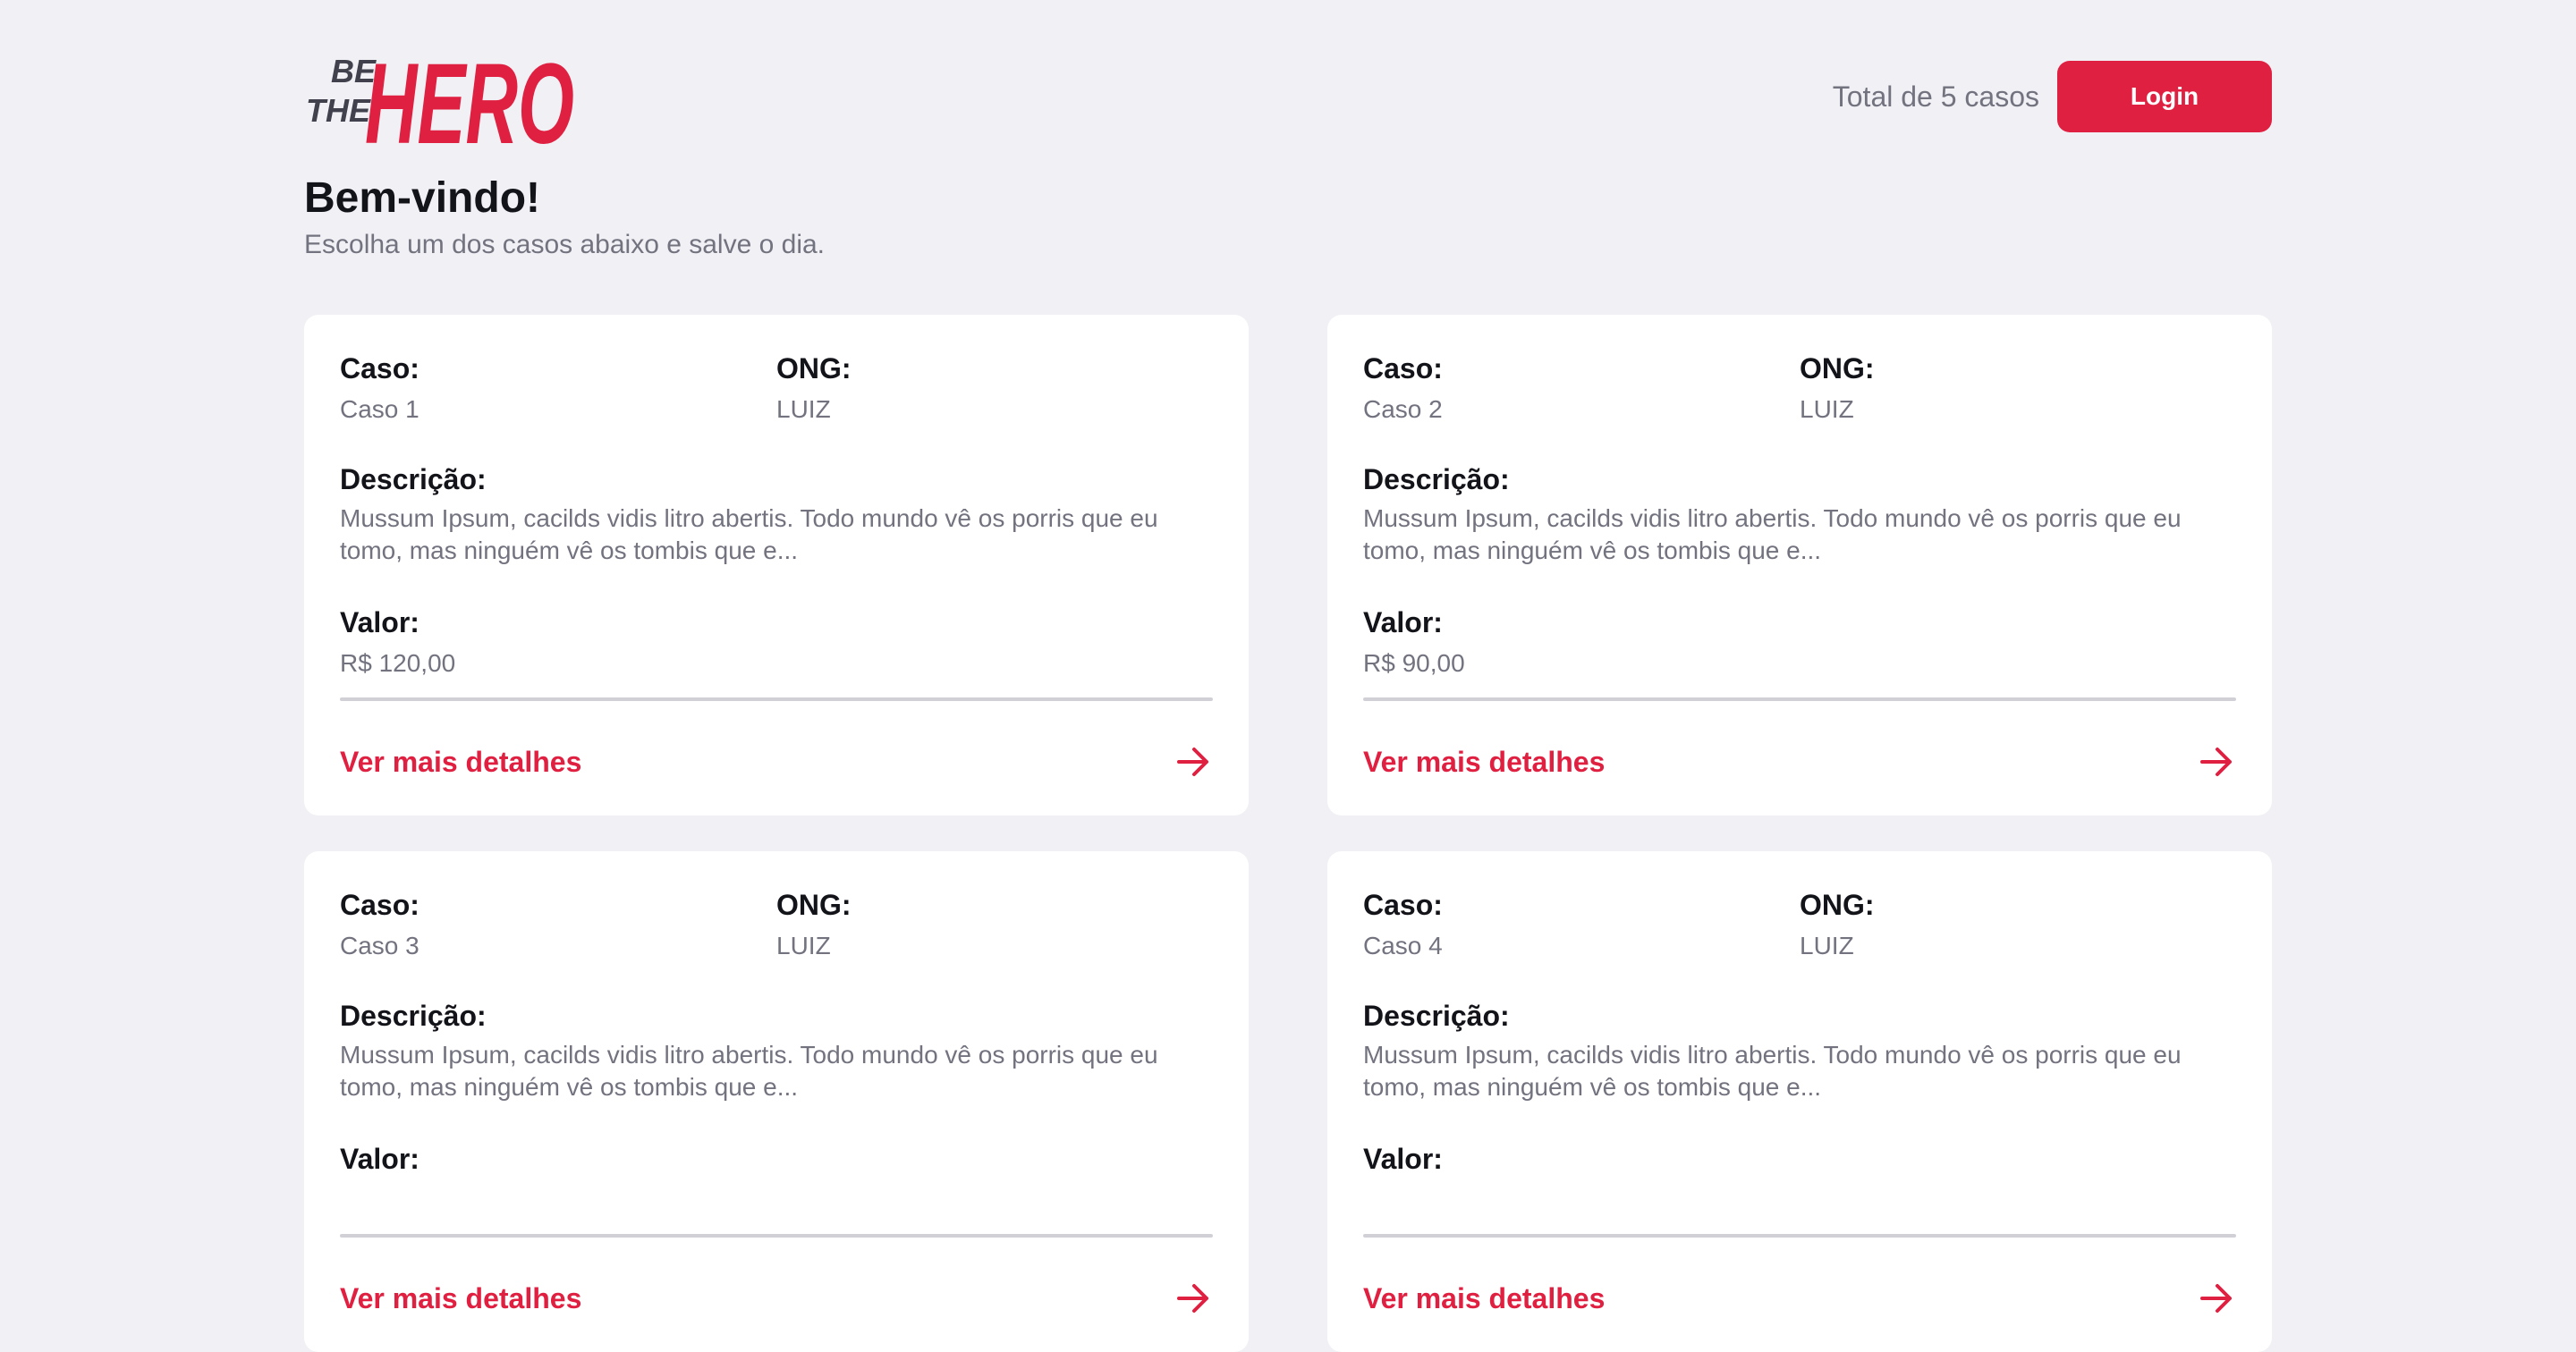 The image size is (2576, 1352). I want to click on case-title: Caso 2, so click(1403, 409).